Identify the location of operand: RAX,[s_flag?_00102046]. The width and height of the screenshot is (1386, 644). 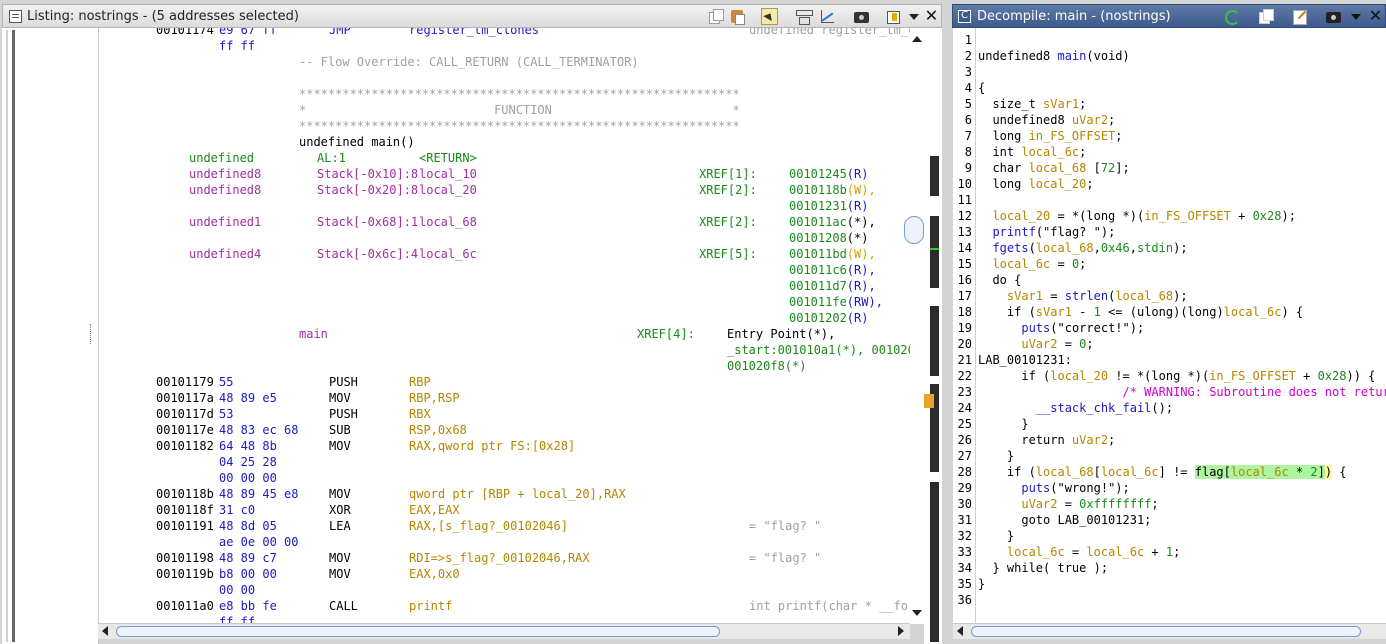
(488, 526).